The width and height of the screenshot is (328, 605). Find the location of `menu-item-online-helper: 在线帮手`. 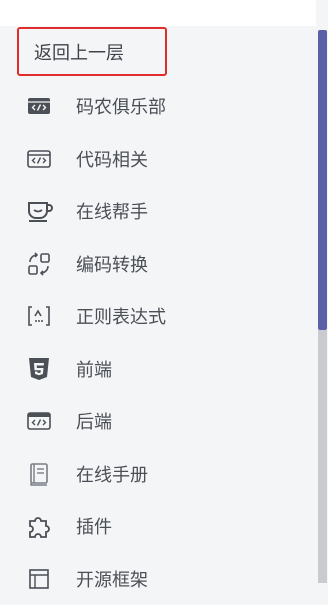

menu-item-online-helper: 在线帮手 is located at coordinates (158, 211).